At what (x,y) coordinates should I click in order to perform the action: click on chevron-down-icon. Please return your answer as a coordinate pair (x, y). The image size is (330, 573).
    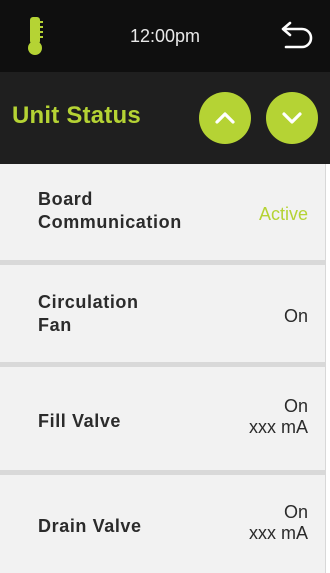
    Looking at the image, I should click on (292, 118).